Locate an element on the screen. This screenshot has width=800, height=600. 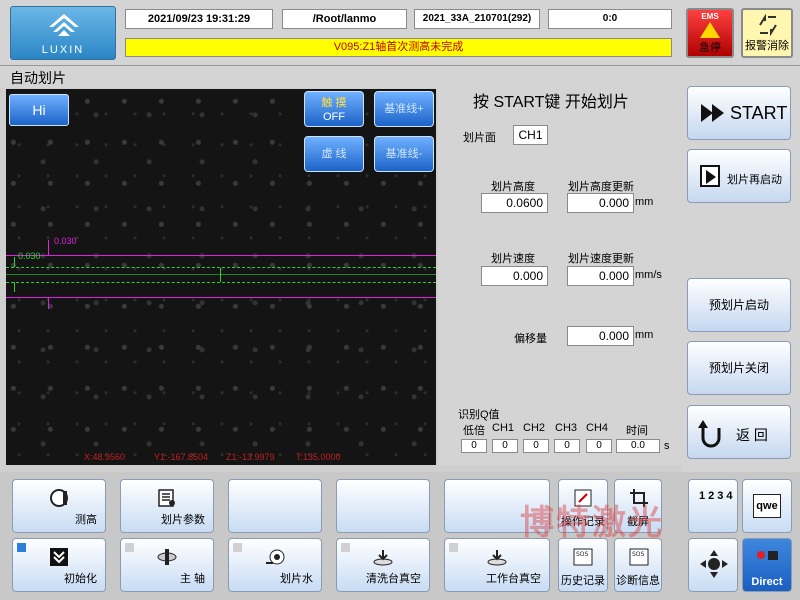
history-log-button: SOS 历史记录 is located at coordinates (583, 565).